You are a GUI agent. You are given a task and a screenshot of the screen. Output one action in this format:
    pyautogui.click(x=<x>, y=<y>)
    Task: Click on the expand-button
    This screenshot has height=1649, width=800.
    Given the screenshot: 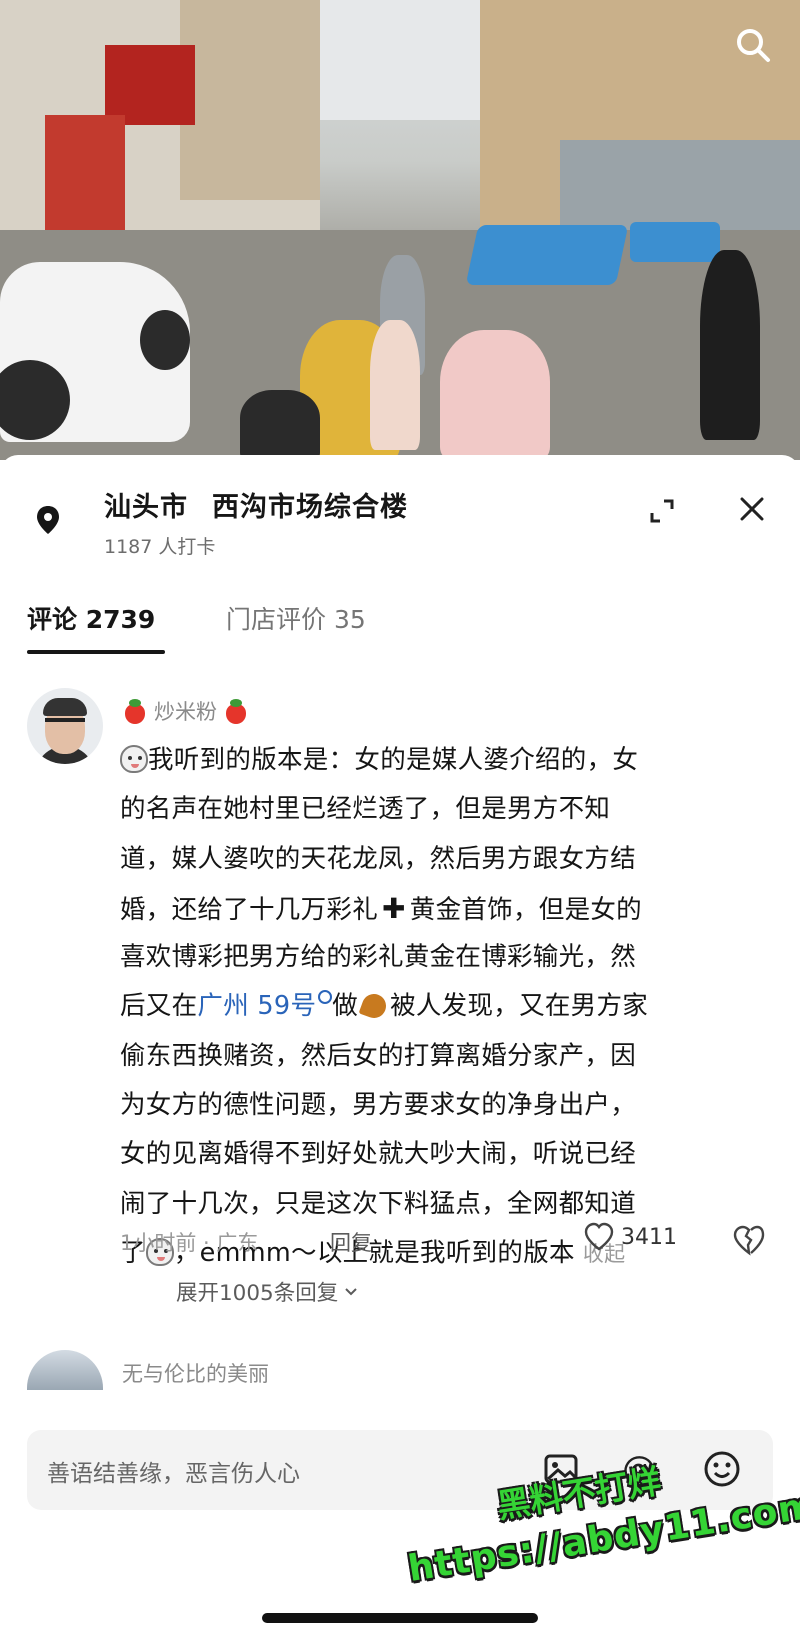 What is the action you would take?
    pyautogui.click(x=662, y=511)
    